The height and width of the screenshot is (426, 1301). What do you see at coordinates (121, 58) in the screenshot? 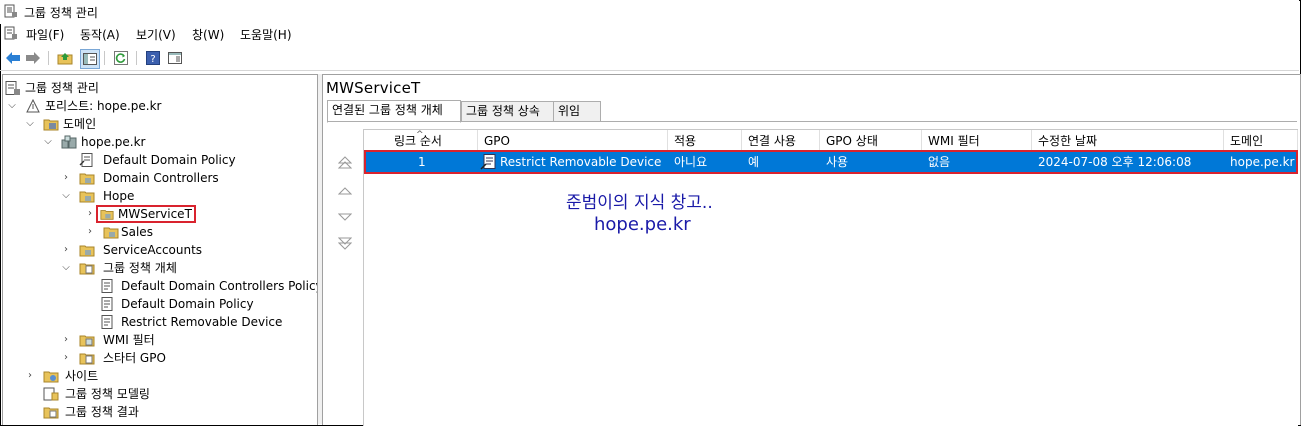
I see `refresh-icon` at bounding box center [121, 58].